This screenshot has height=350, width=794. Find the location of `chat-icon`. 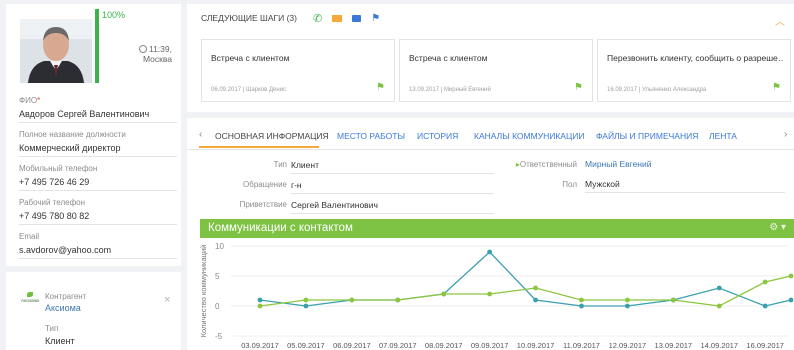

chat-icon is located at coordinates (357, 18).